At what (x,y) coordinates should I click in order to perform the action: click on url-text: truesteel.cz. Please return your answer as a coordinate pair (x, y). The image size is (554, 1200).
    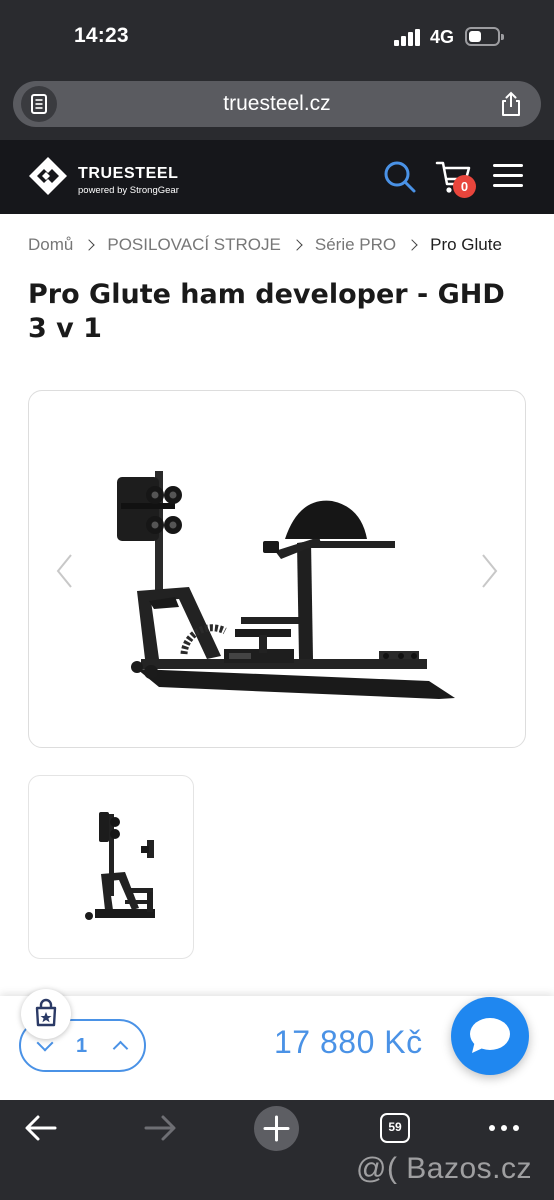
    Looking at the image, I should click on (277, 104).